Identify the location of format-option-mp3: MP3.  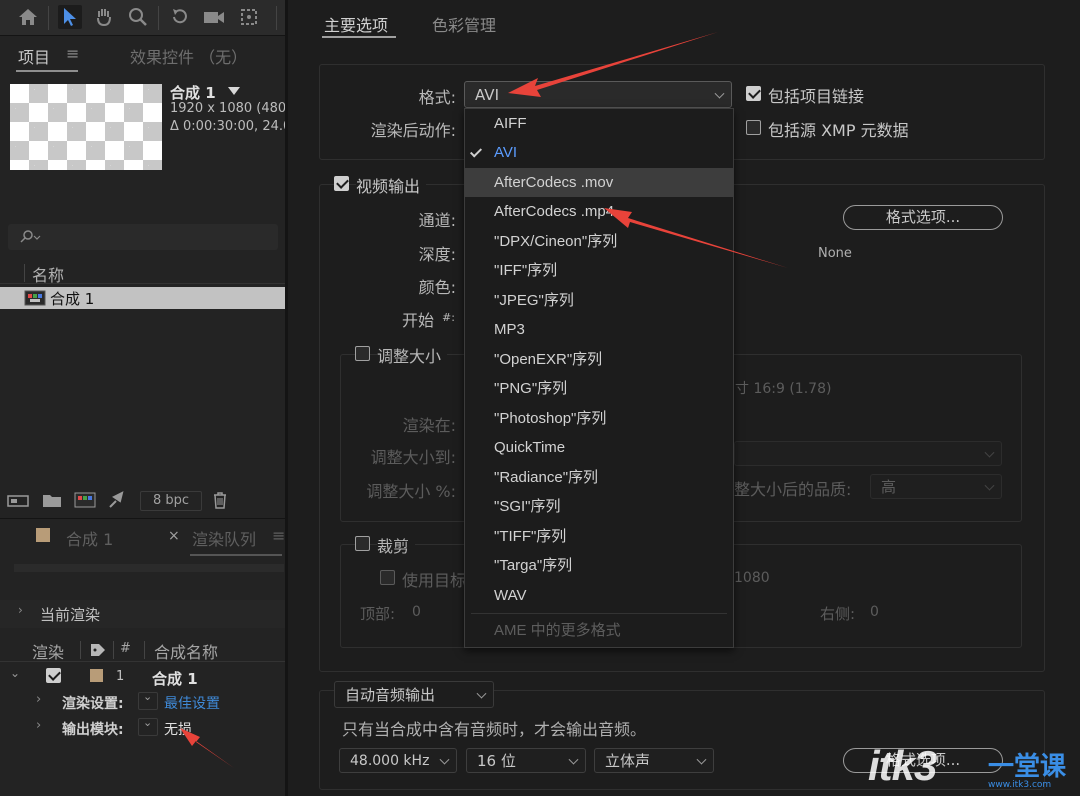
(599, 329).